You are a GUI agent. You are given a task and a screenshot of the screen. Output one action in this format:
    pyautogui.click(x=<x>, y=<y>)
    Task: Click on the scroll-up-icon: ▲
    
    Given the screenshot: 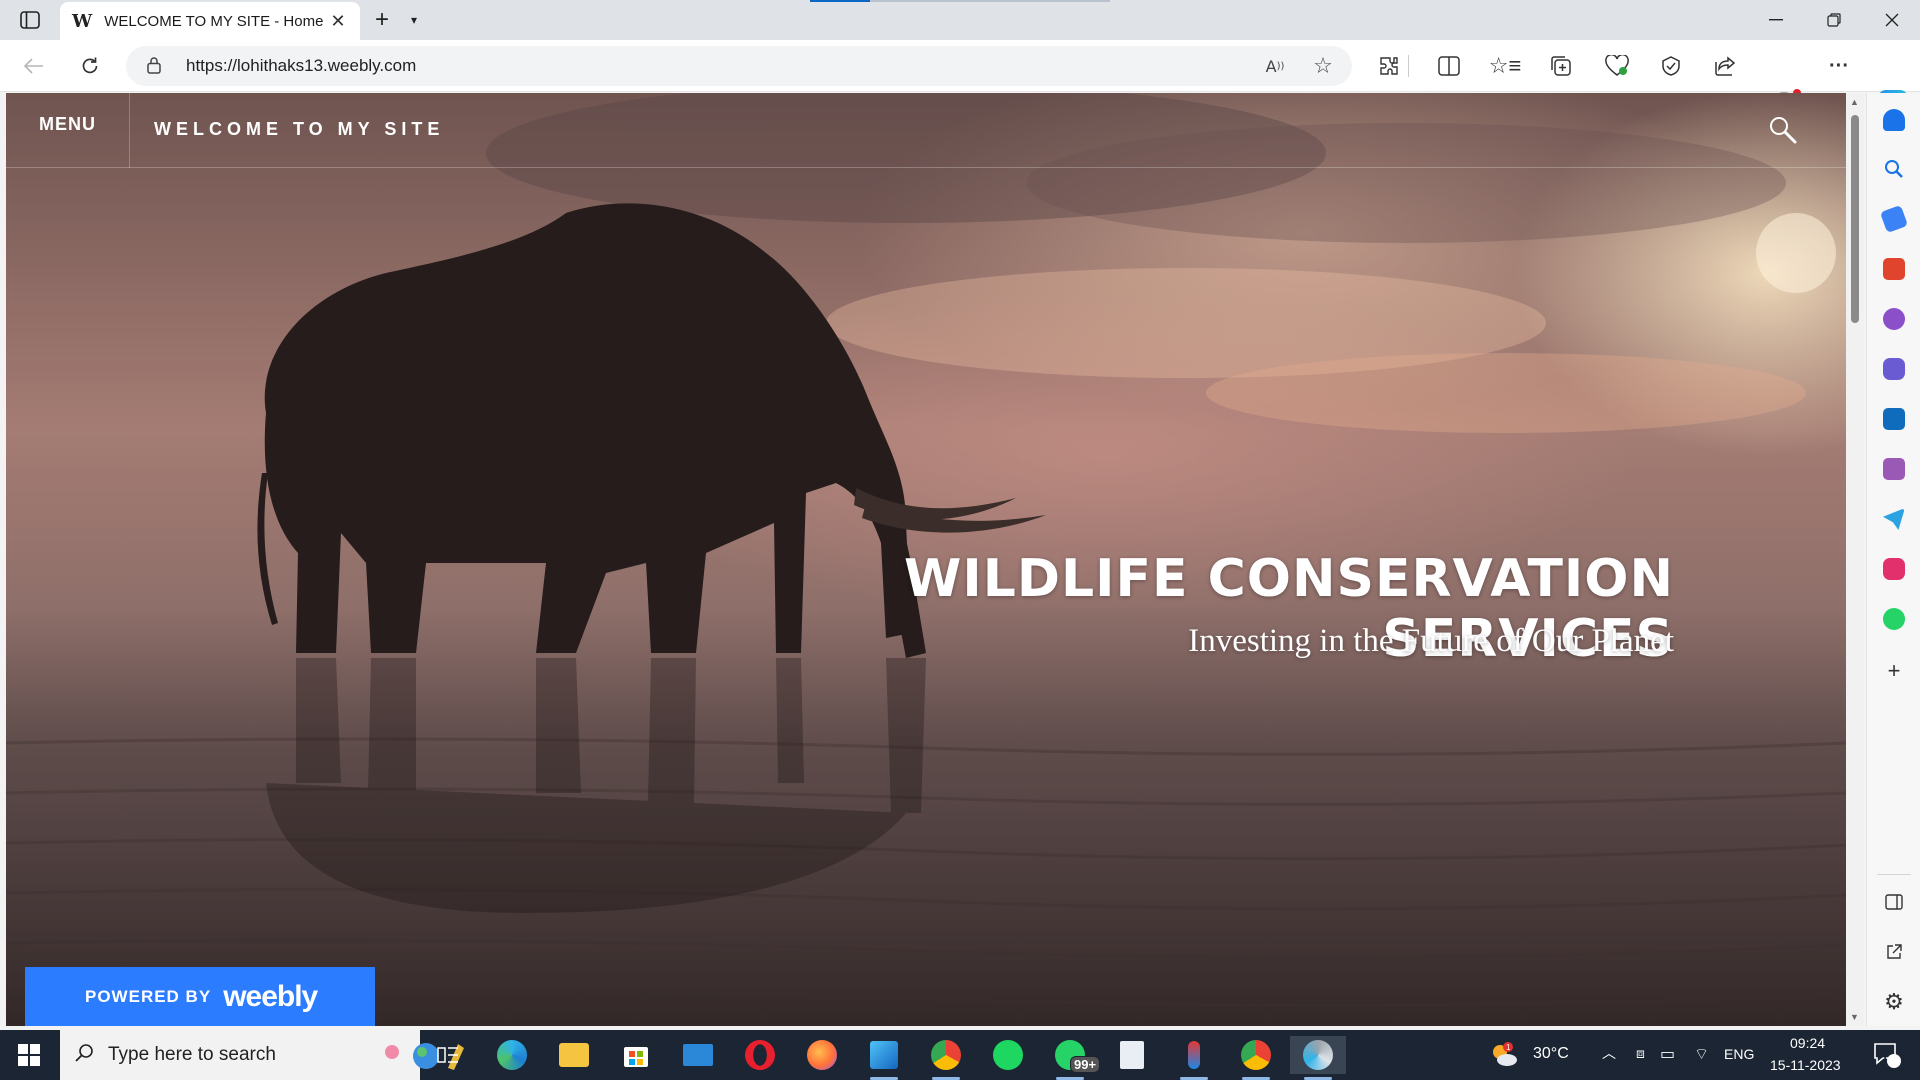 What is the action you would take?
    pyautogui.click(x=1854, y=102)
    